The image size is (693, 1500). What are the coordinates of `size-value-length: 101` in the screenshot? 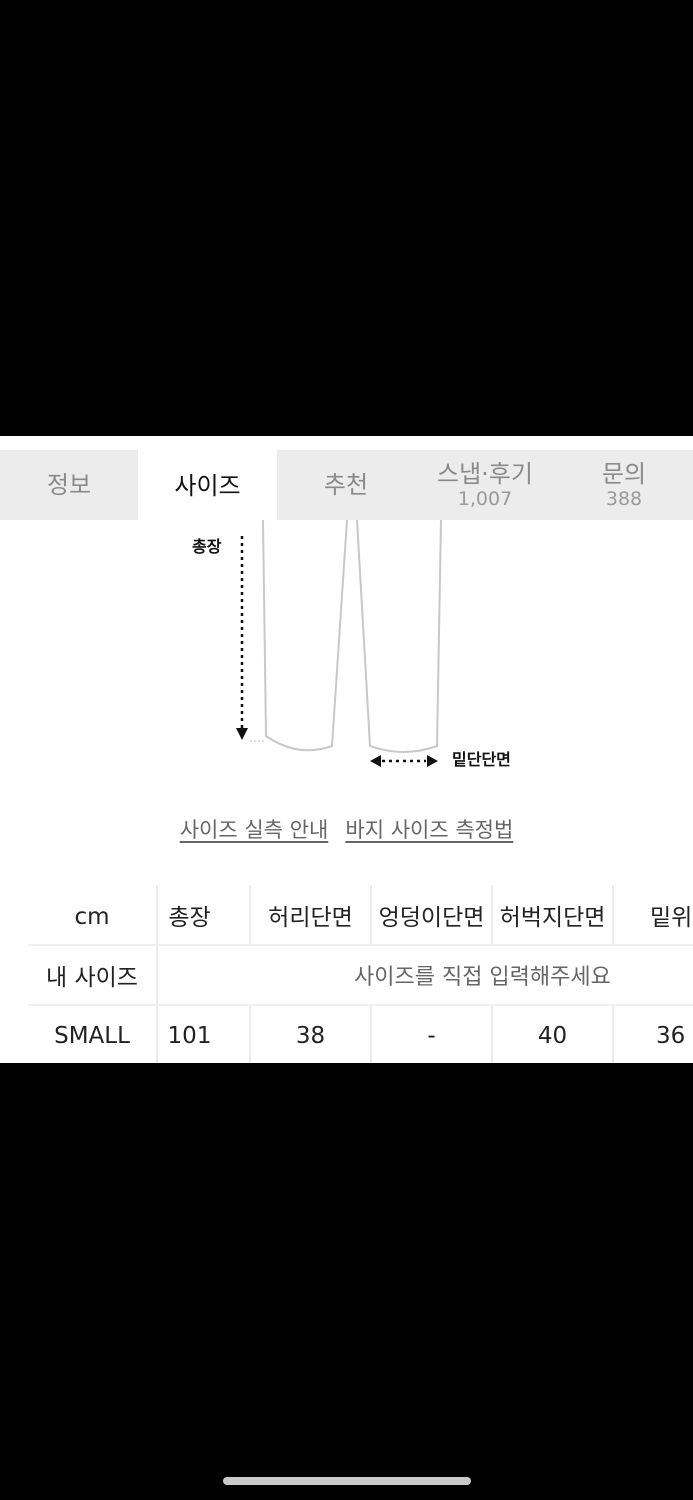 It's located at (189, 1035).